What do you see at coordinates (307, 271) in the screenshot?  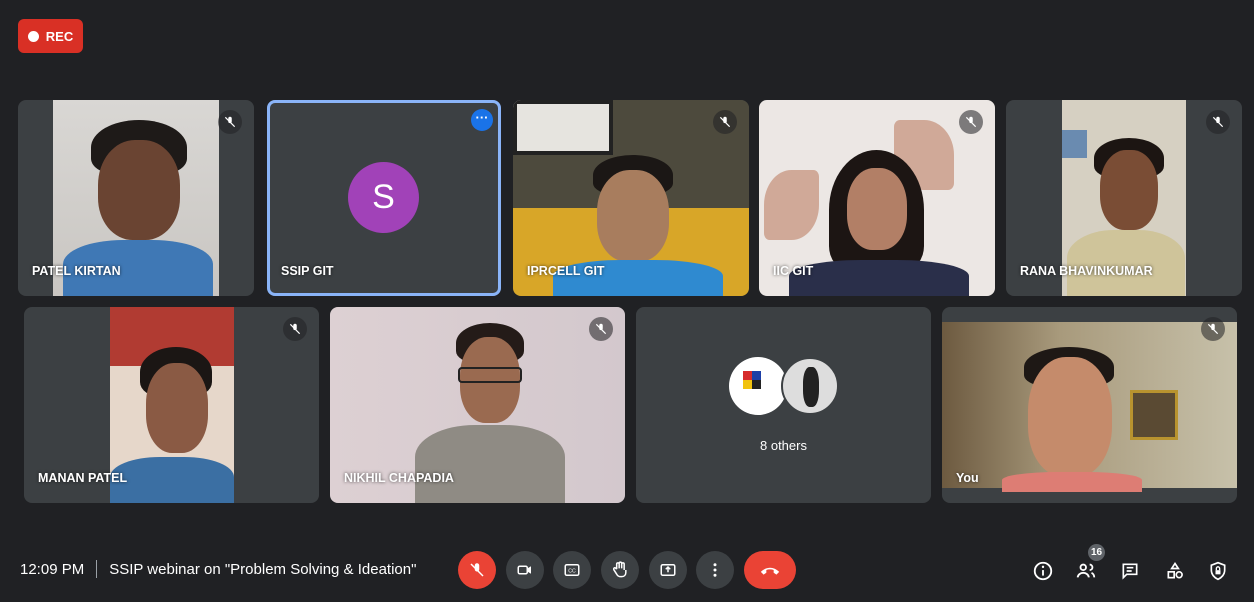 I see `participant-name: SSIP GIT` at bounding box center [307, 271].